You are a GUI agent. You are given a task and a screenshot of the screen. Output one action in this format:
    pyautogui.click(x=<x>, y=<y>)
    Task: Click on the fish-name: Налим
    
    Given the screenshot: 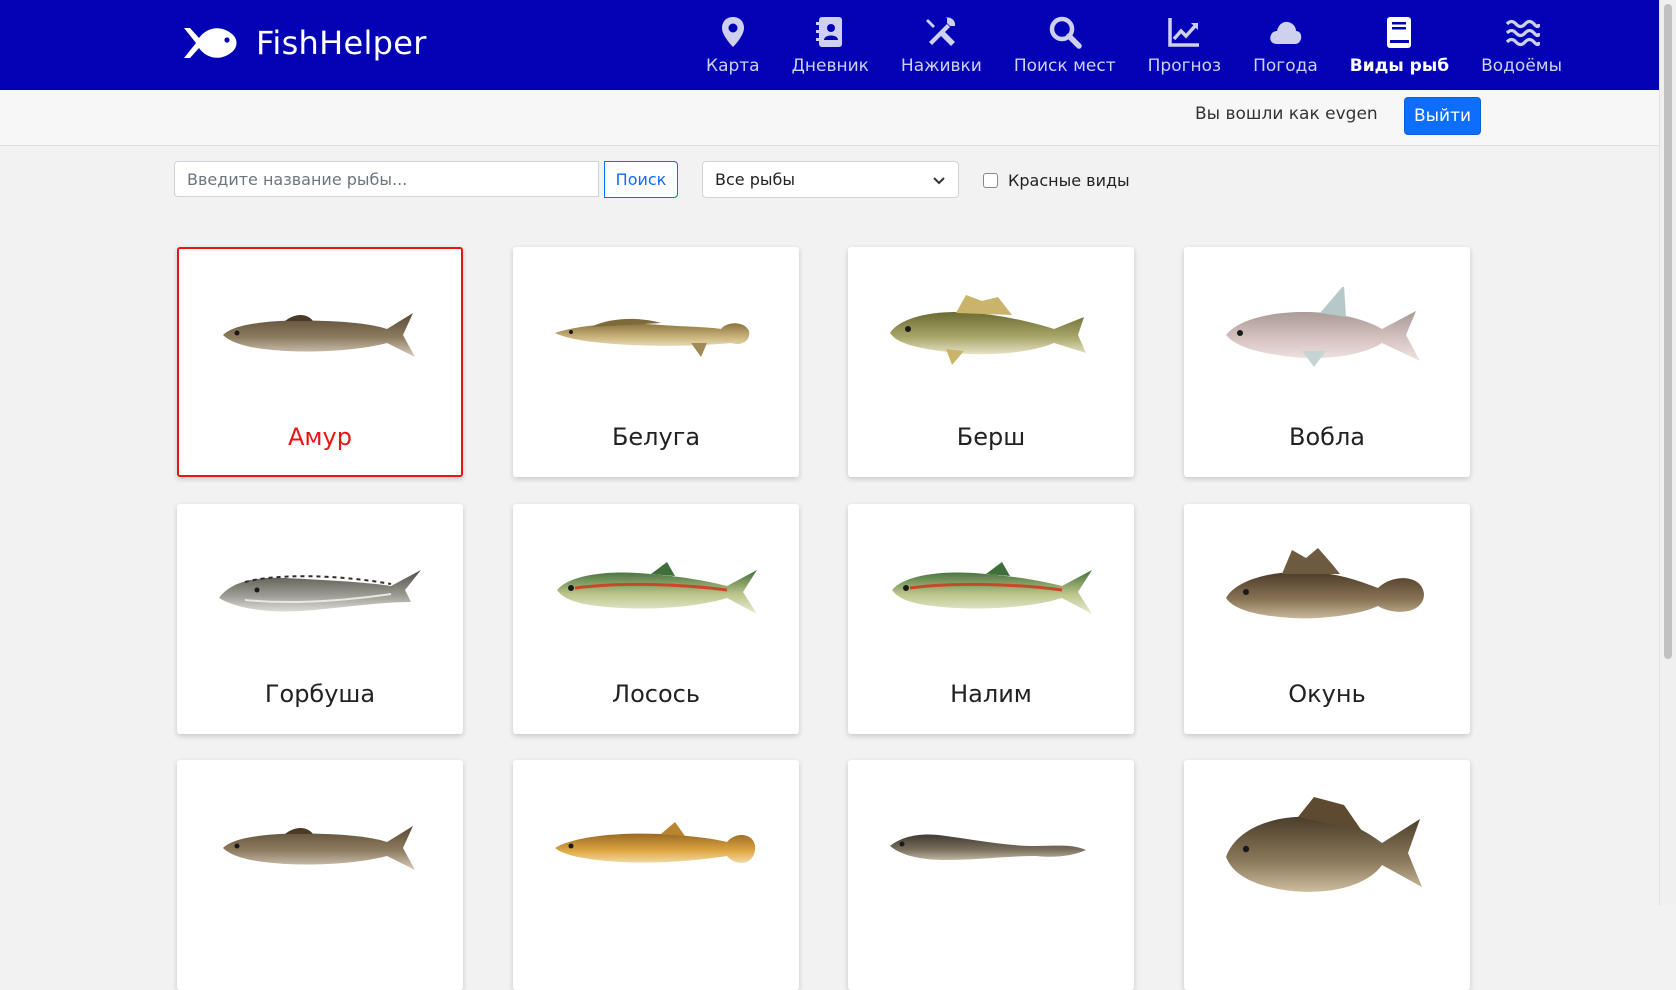 What is the action you would take?
    pyautogui.click(x=991, y=694)
    